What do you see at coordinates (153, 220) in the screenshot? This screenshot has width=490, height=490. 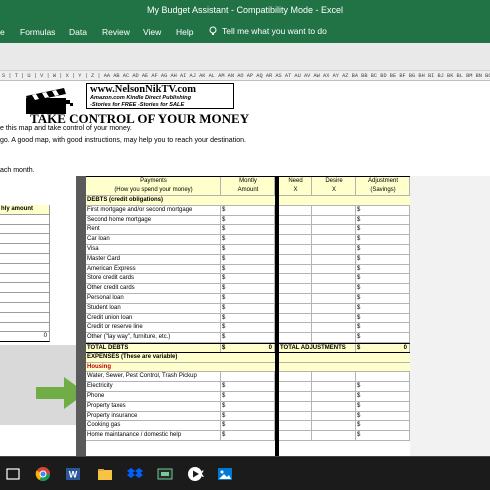 I see `payment-label: Second home mortgage` at bounding box center [153, 220].